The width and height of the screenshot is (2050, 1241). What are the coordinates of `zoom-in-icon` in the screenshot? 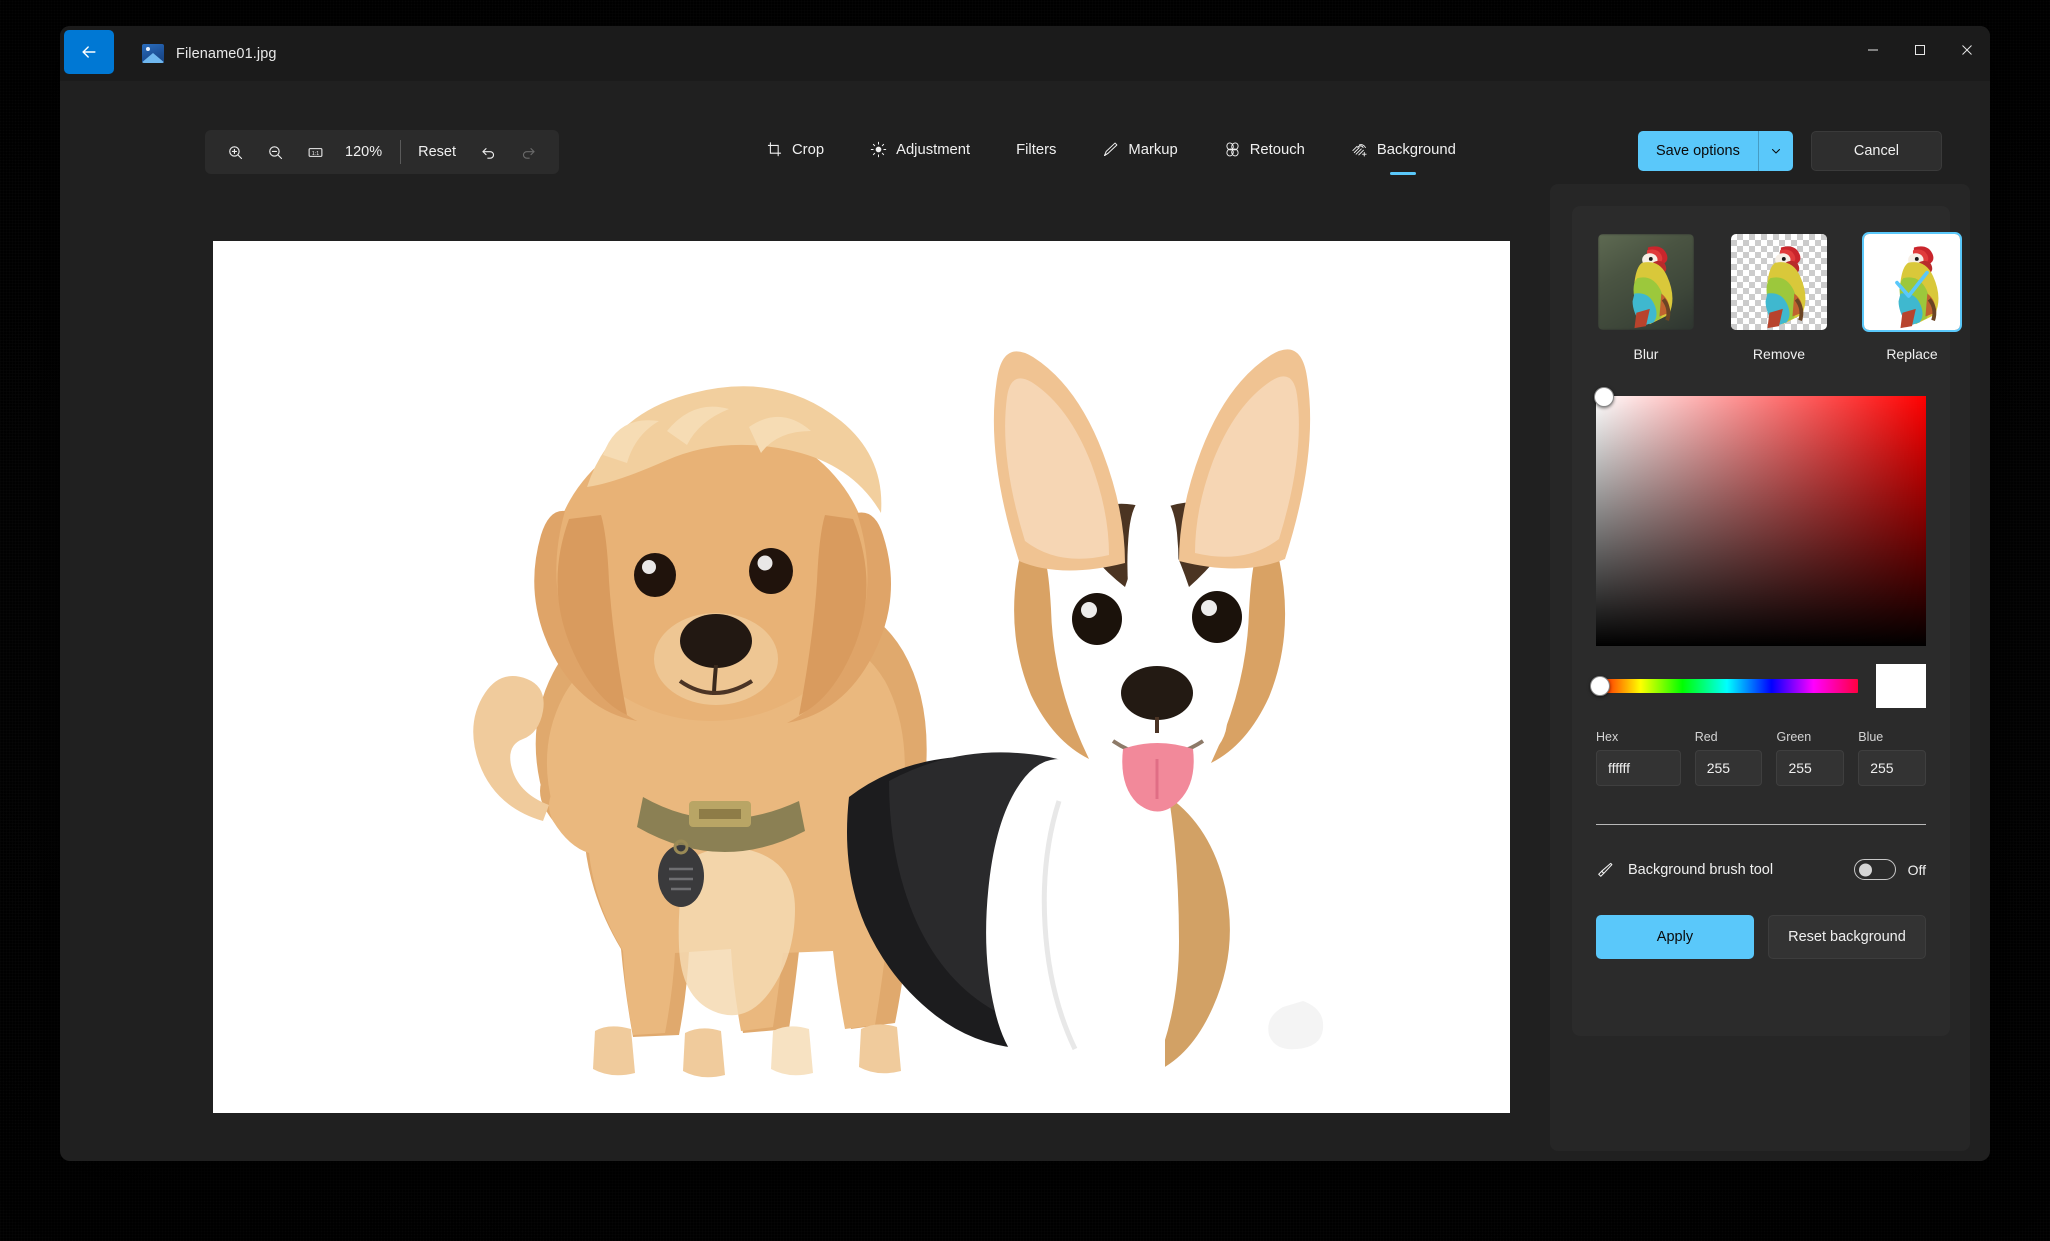 It's located at (235, 152).